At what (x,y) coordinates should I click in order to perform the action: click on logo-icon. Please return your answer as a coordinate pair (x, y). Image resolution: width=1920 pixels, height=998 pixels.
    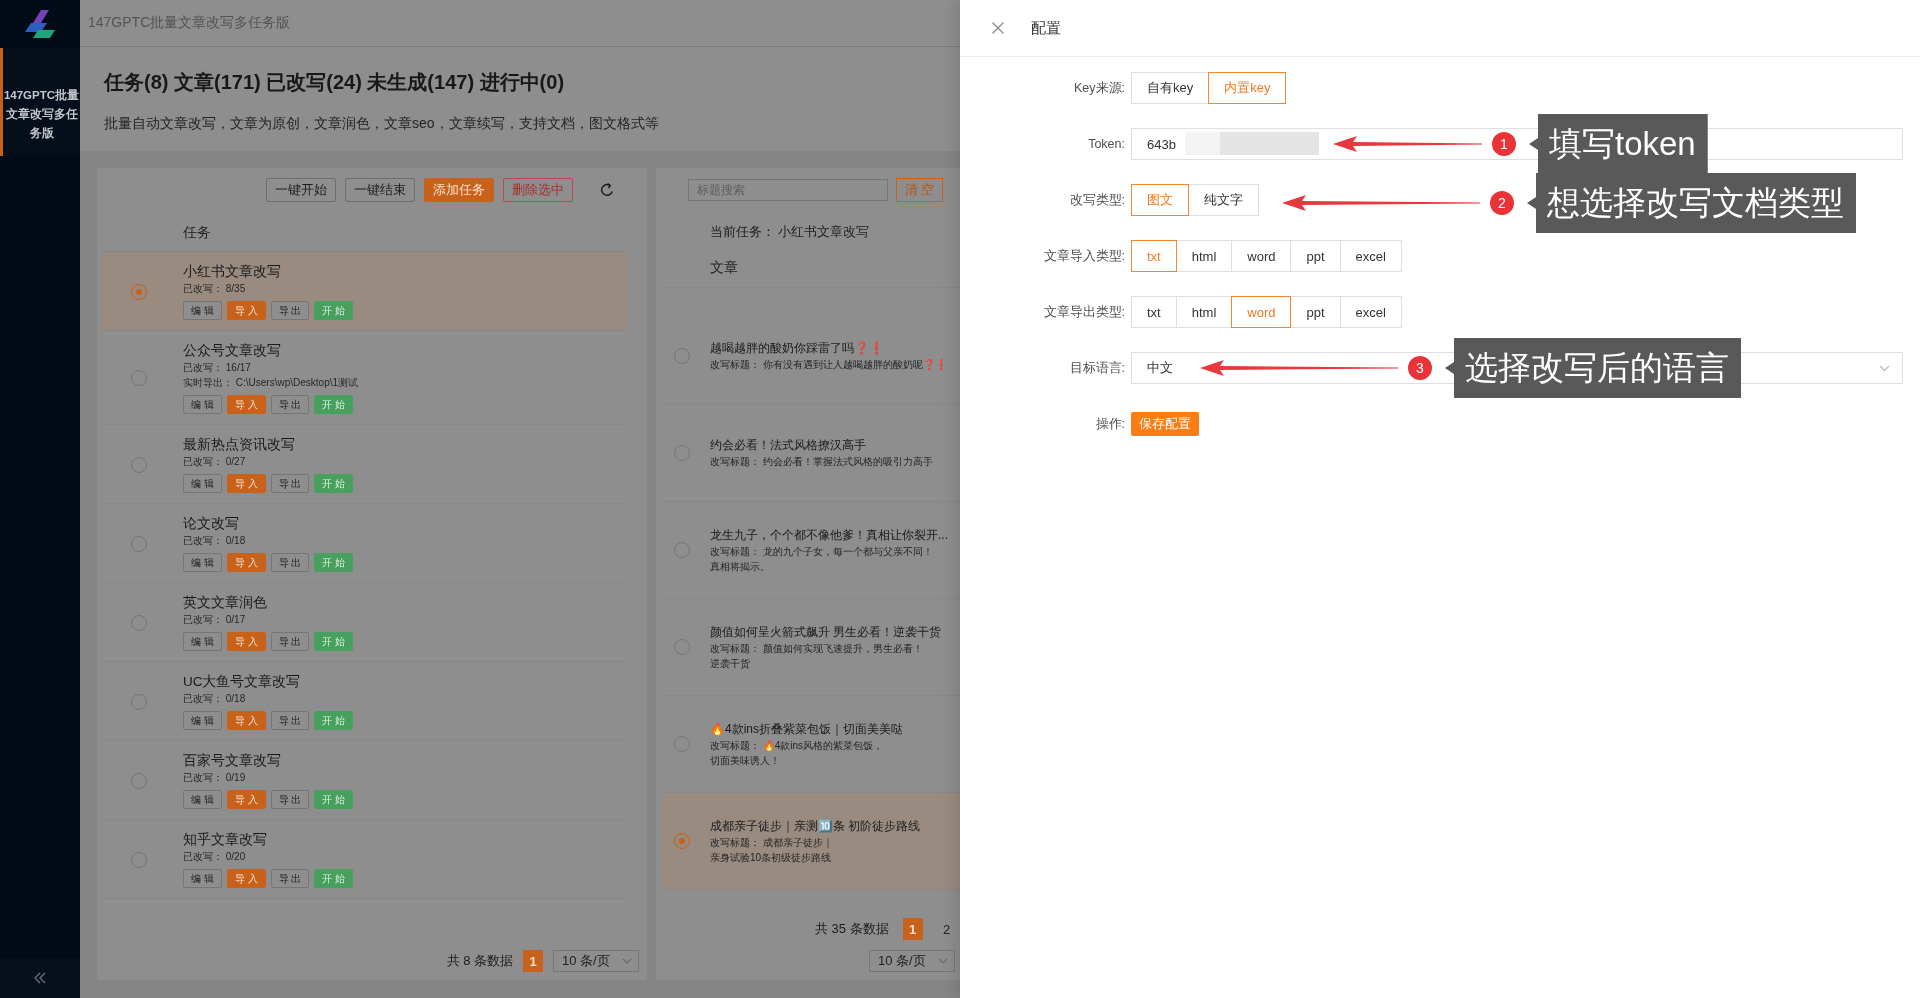
    Looking at the image, I should click on (40, 24).